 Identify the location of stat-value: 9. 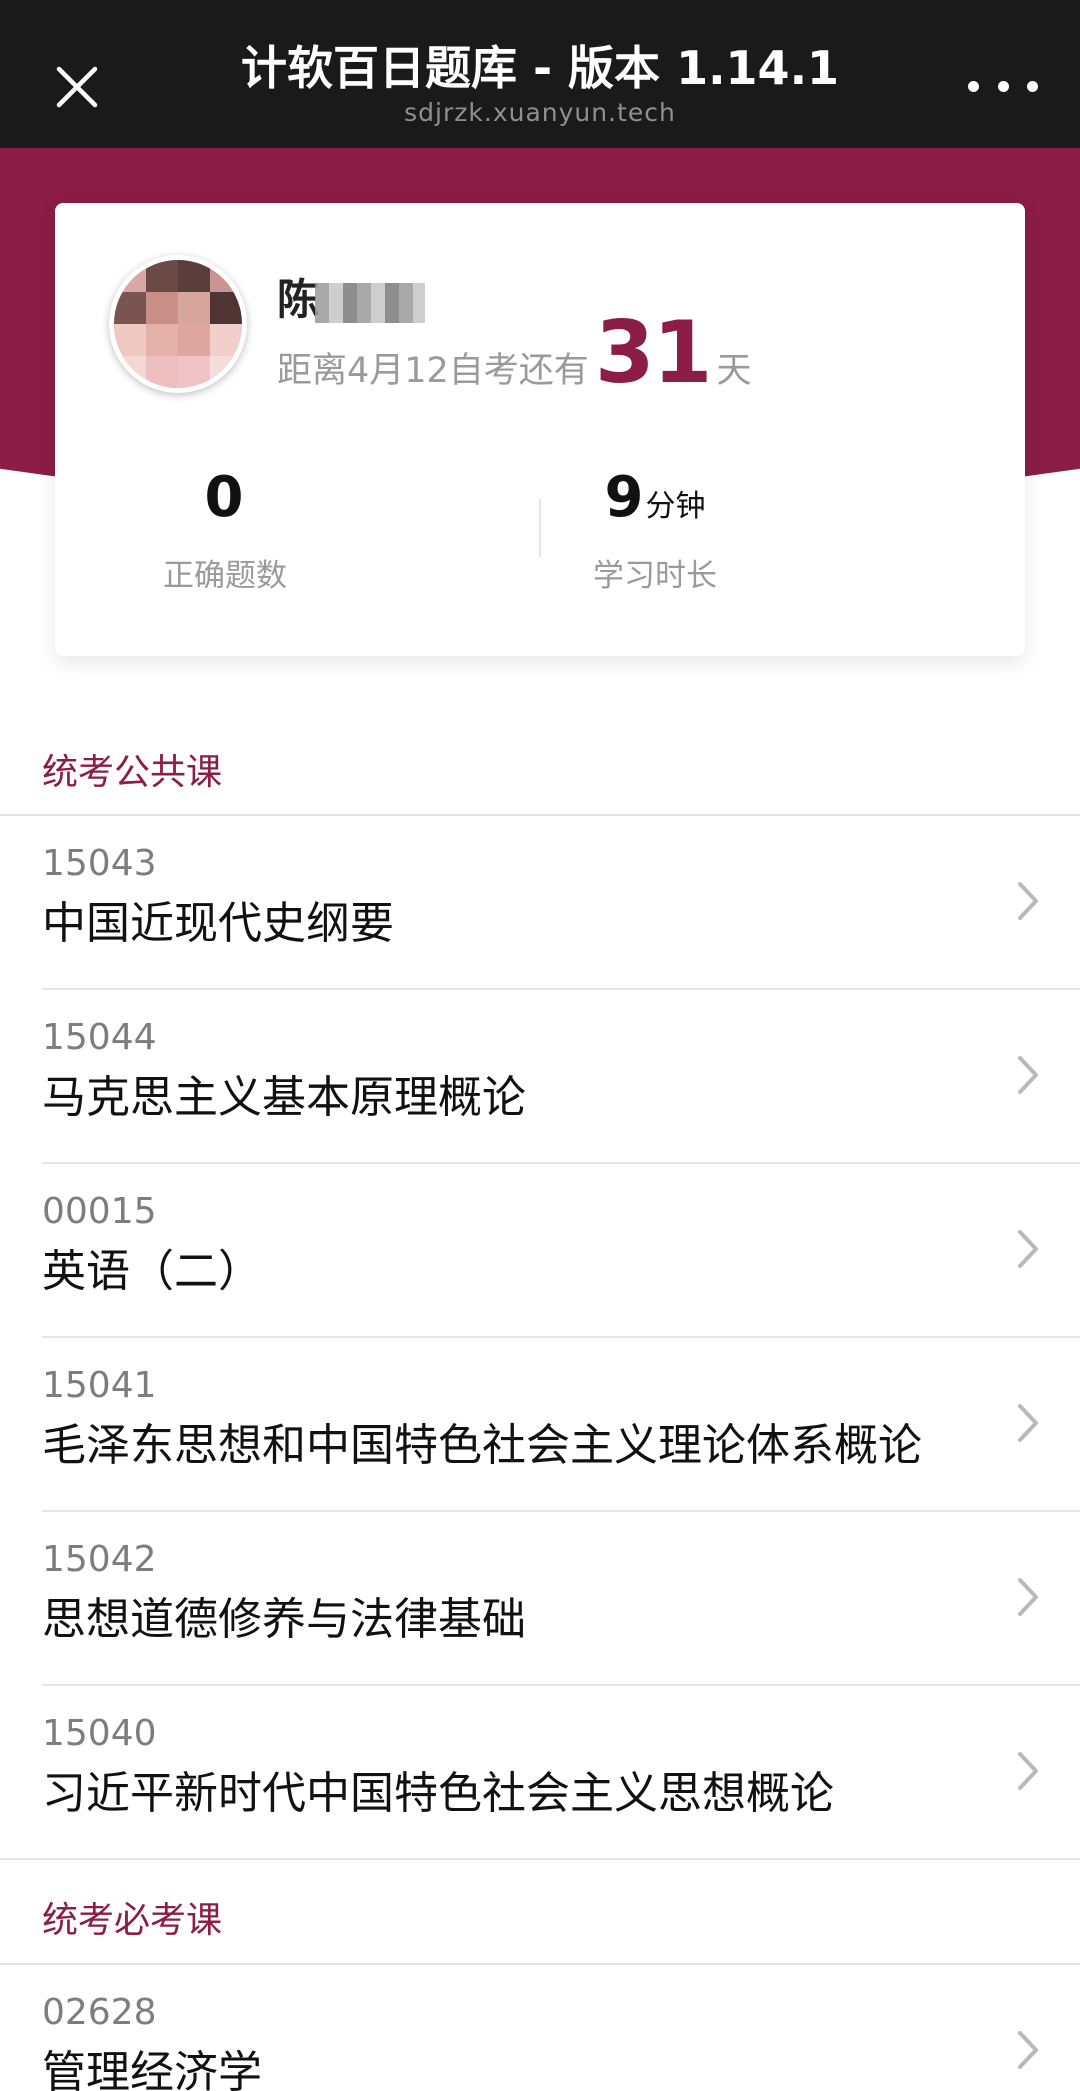
(624, 497).